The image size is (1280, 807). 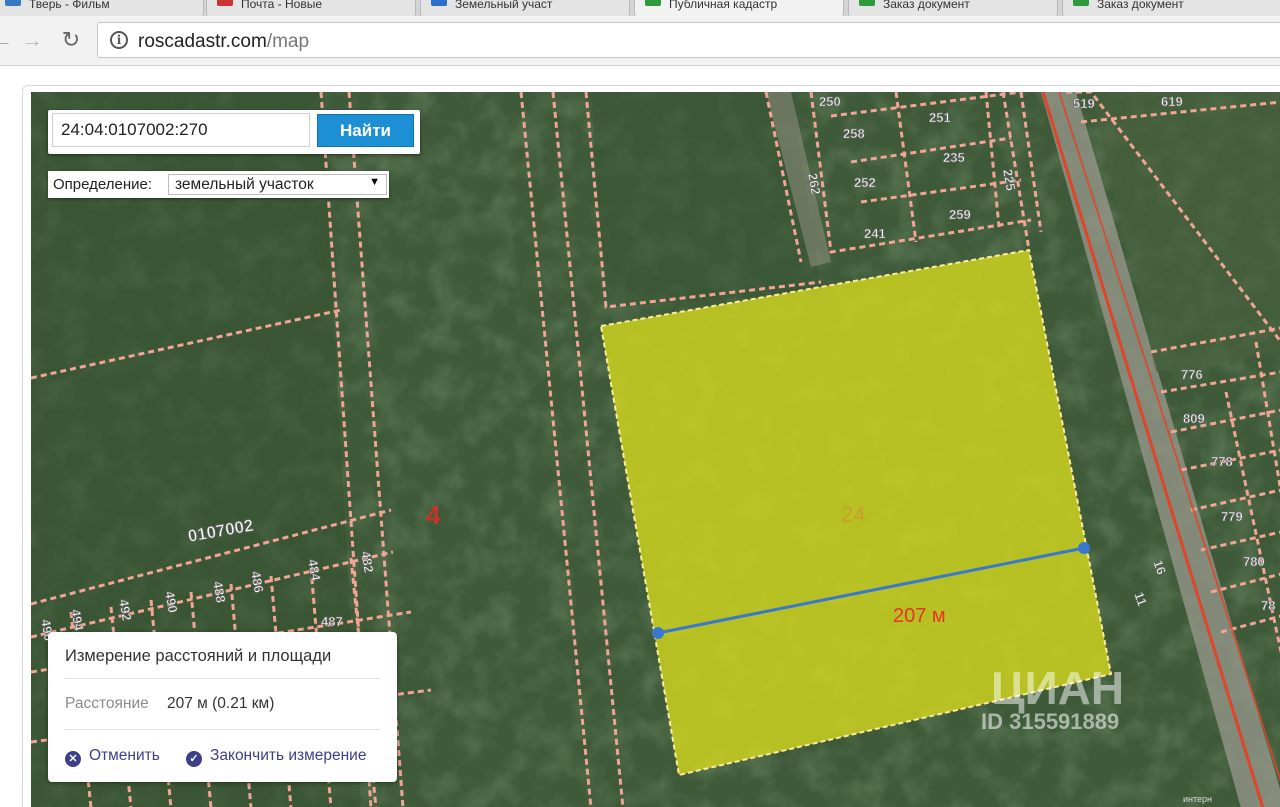 What do you see at coordinates (830, 101) in the screenshot?
I see `svg-text: 250` at bounding box center [830, 101].